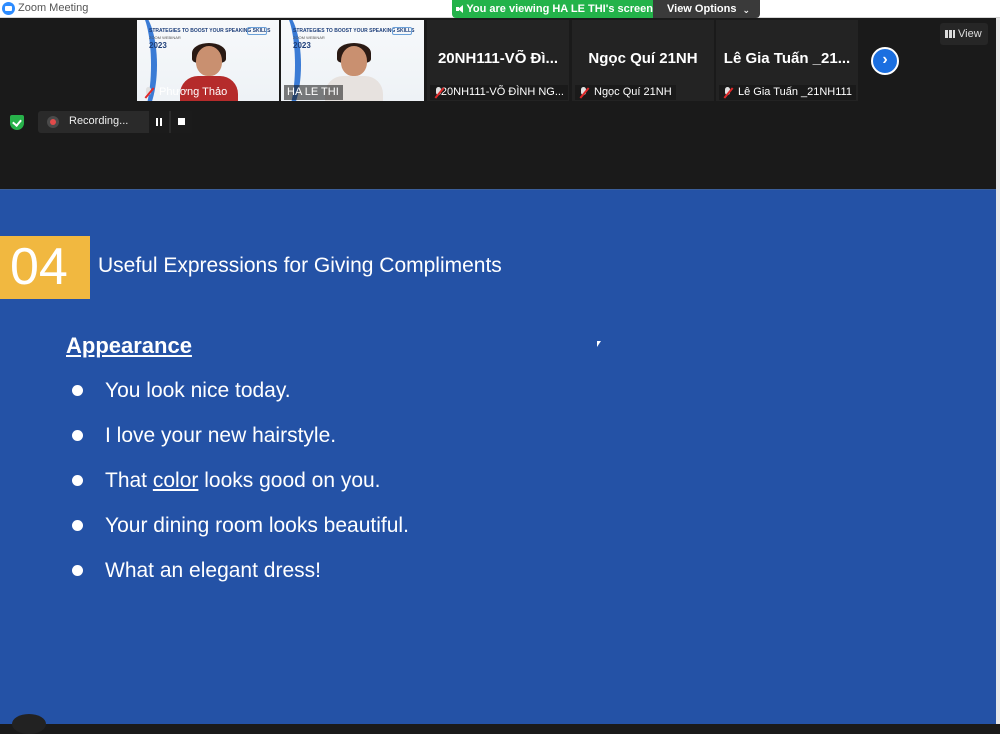 The width and height of the screenshot is (1000, 734). I want to click on participant-name-tag: HA LE THI, so click(313, 92).